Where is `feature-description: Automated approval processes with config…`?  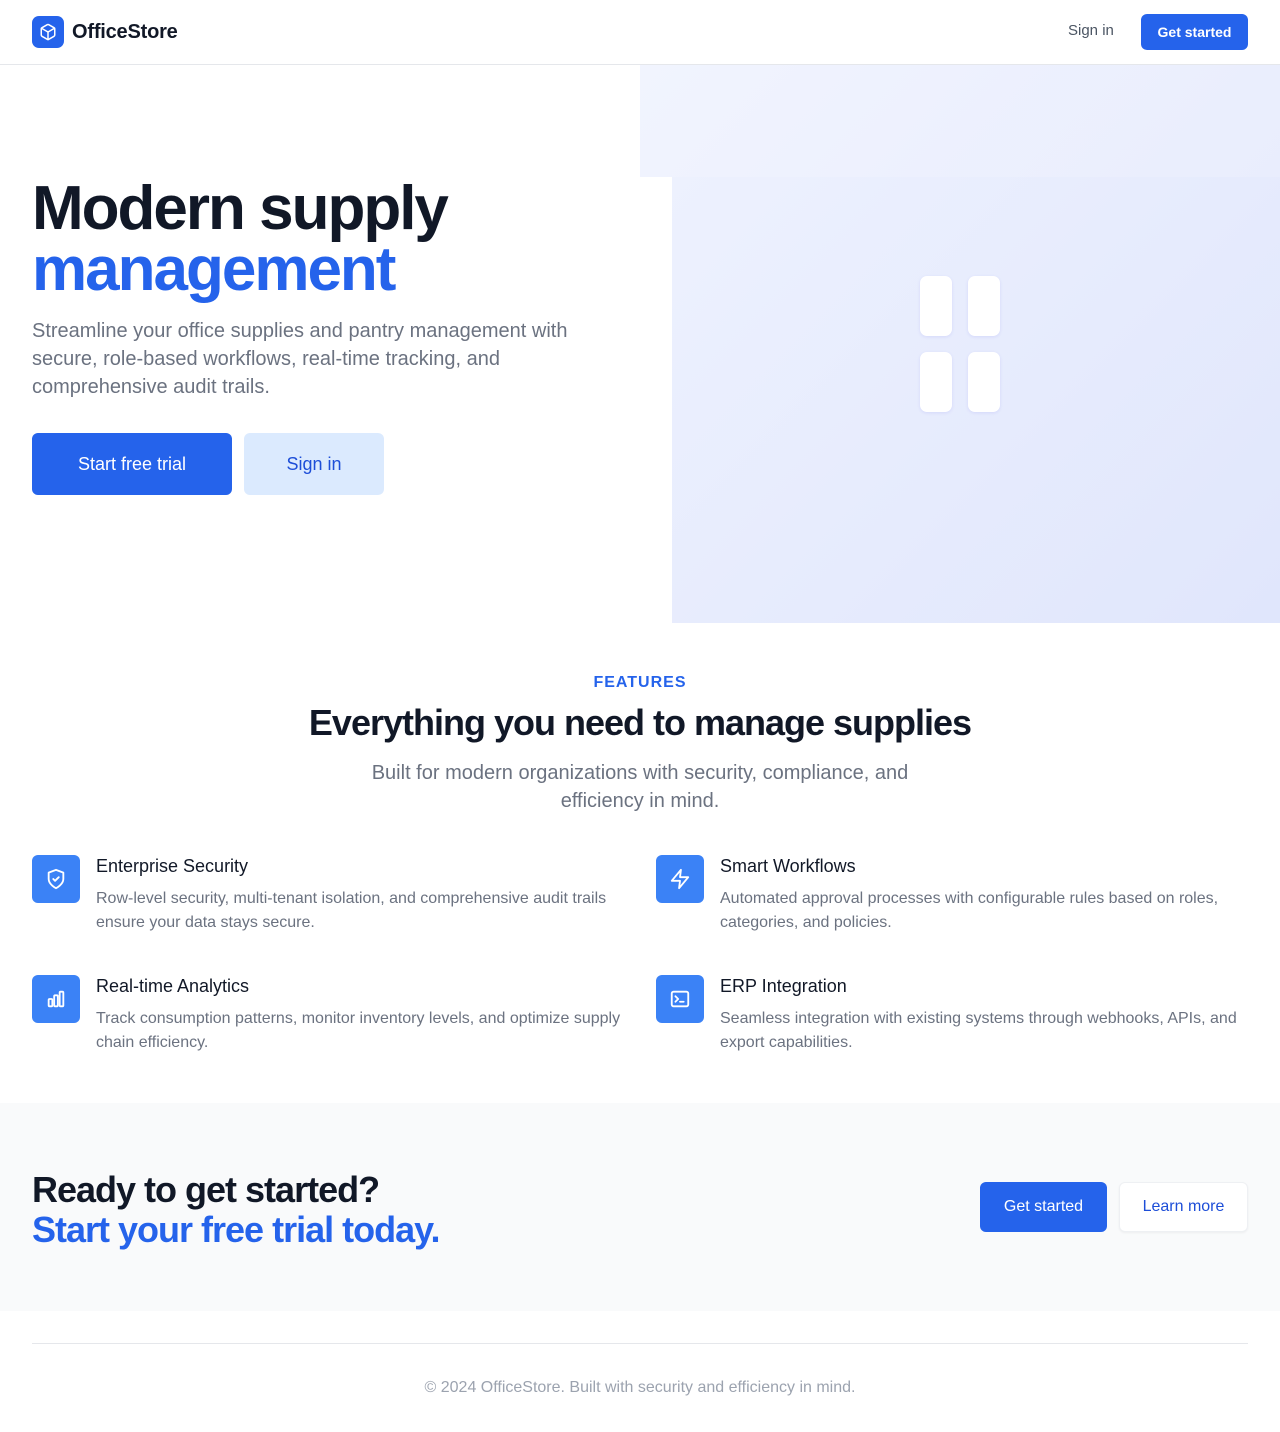 feature-description: Automated approval processes with config… is located at coordinates (969, 910).